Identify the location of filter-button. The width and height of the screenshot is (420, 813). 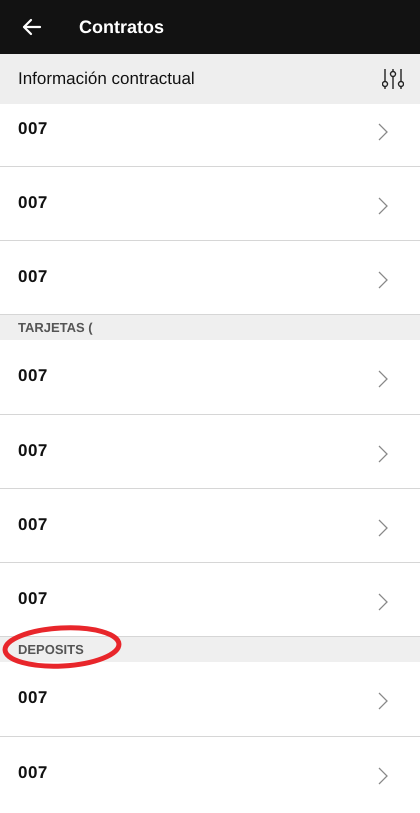
(393, 79).